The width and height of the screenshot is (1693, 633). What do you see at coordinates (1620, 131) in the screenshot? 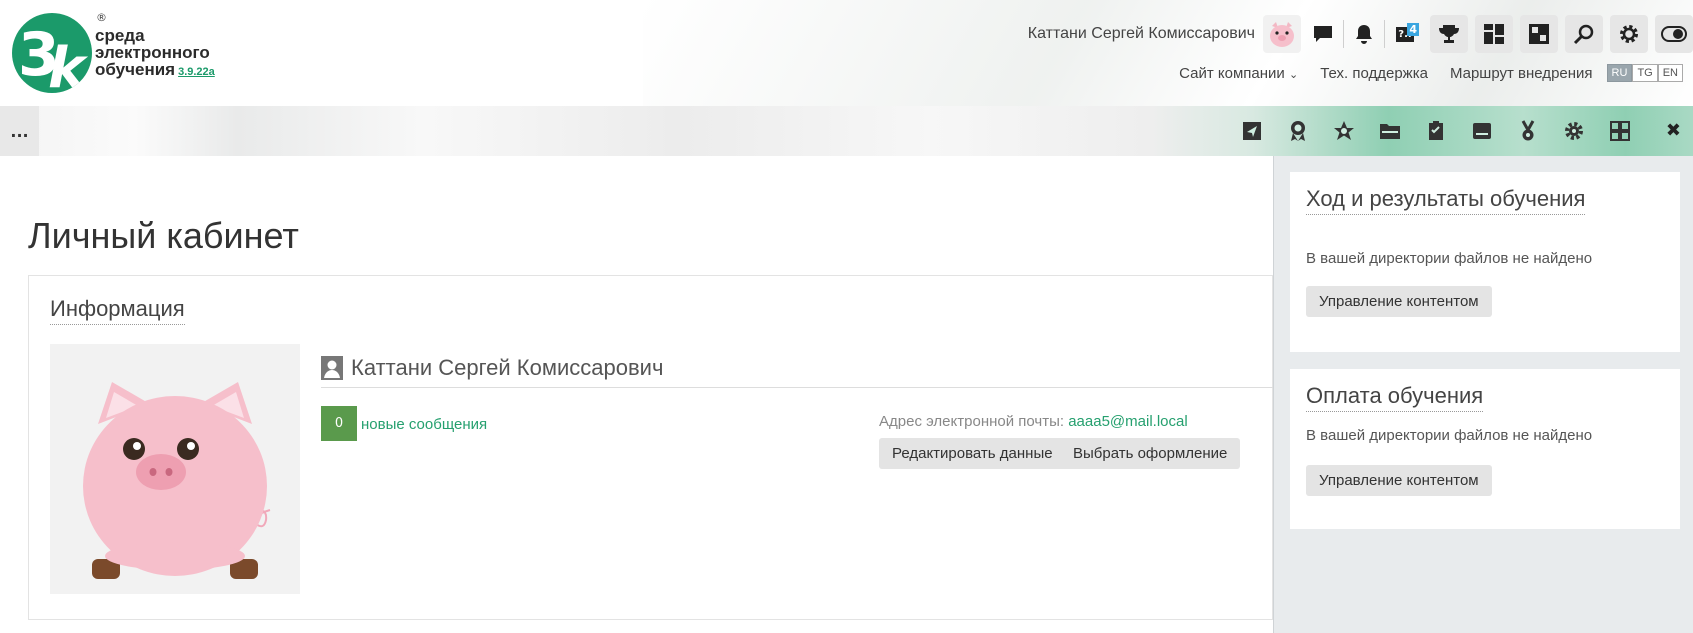
I see `grid-icon` at bounding box center [1620, 131].